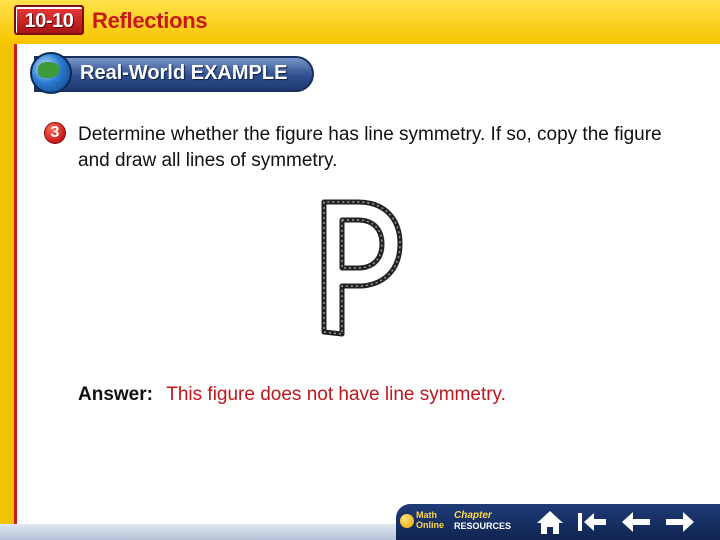 This screenshot has height=540, width=720. What do you see at coordinates (636, 522) in the screenshot?
I see `previous-slide-icon` at bounding box center [636, 522].